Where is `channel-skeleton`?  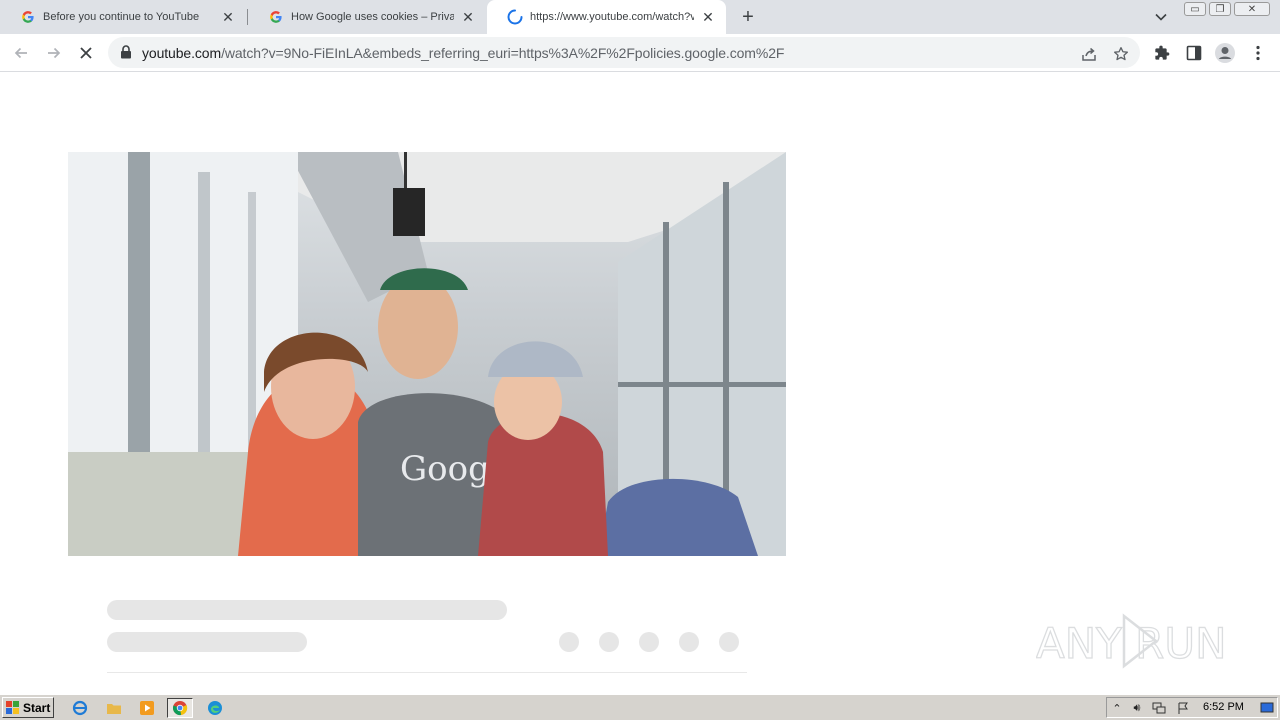 channel-skeleton is located at coordinates (207, 642).